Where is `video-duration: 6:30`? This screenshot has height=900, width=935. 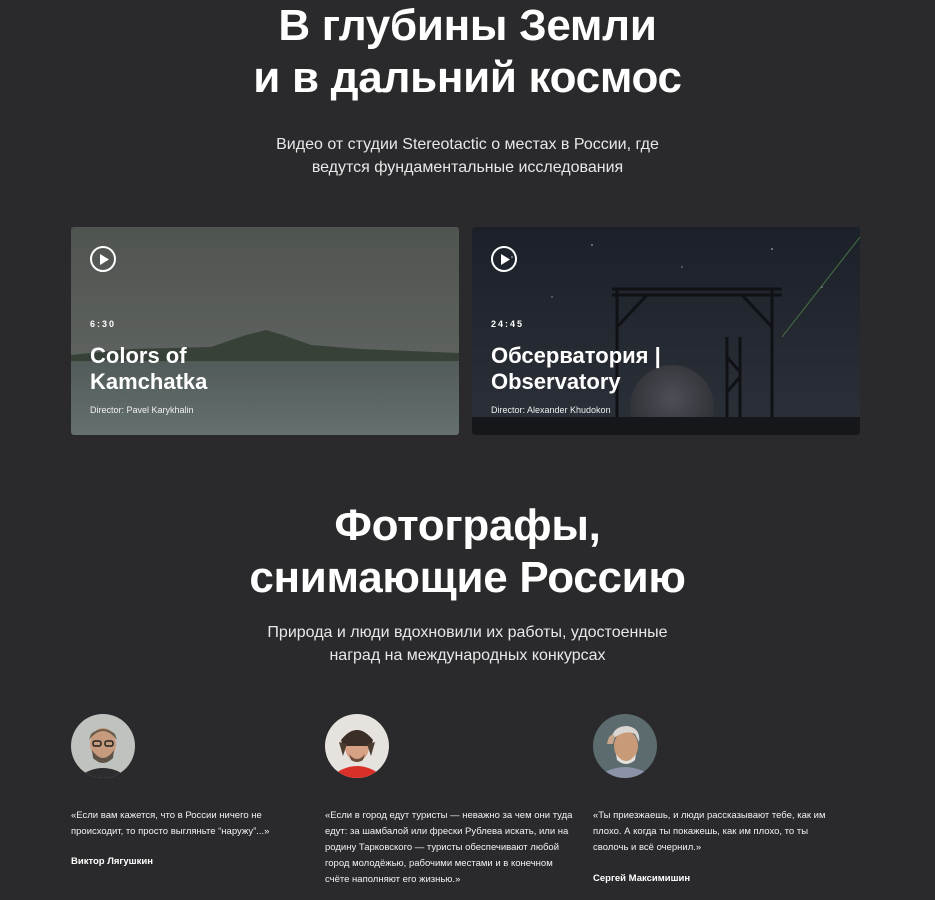
video-duration: 6:30 is located at coordinates (103, 324).